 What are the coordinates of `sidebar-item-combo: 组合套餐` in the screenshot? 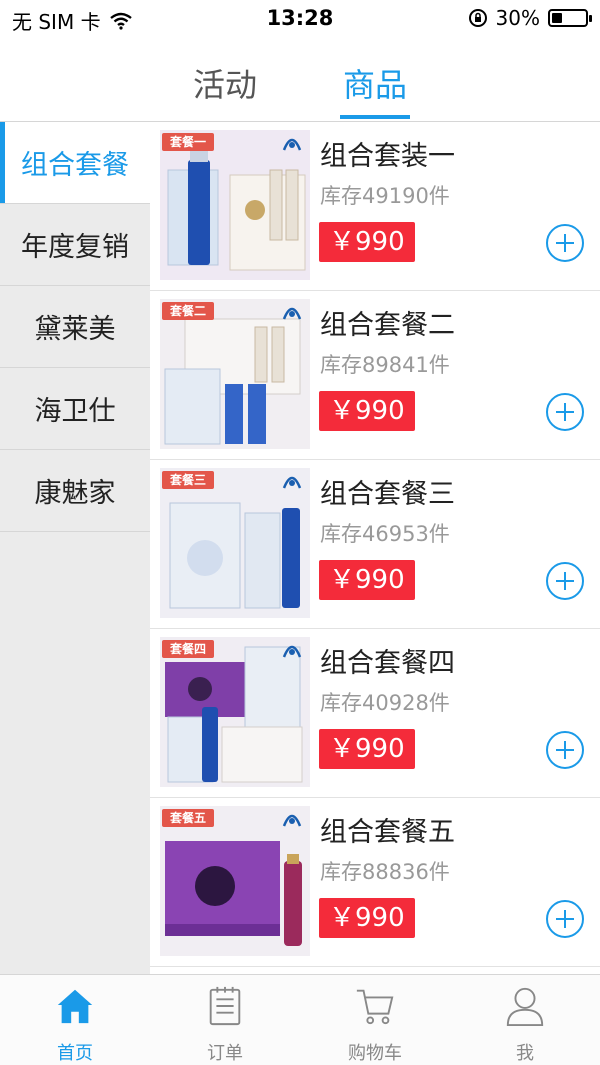 It's located at (75, 163).